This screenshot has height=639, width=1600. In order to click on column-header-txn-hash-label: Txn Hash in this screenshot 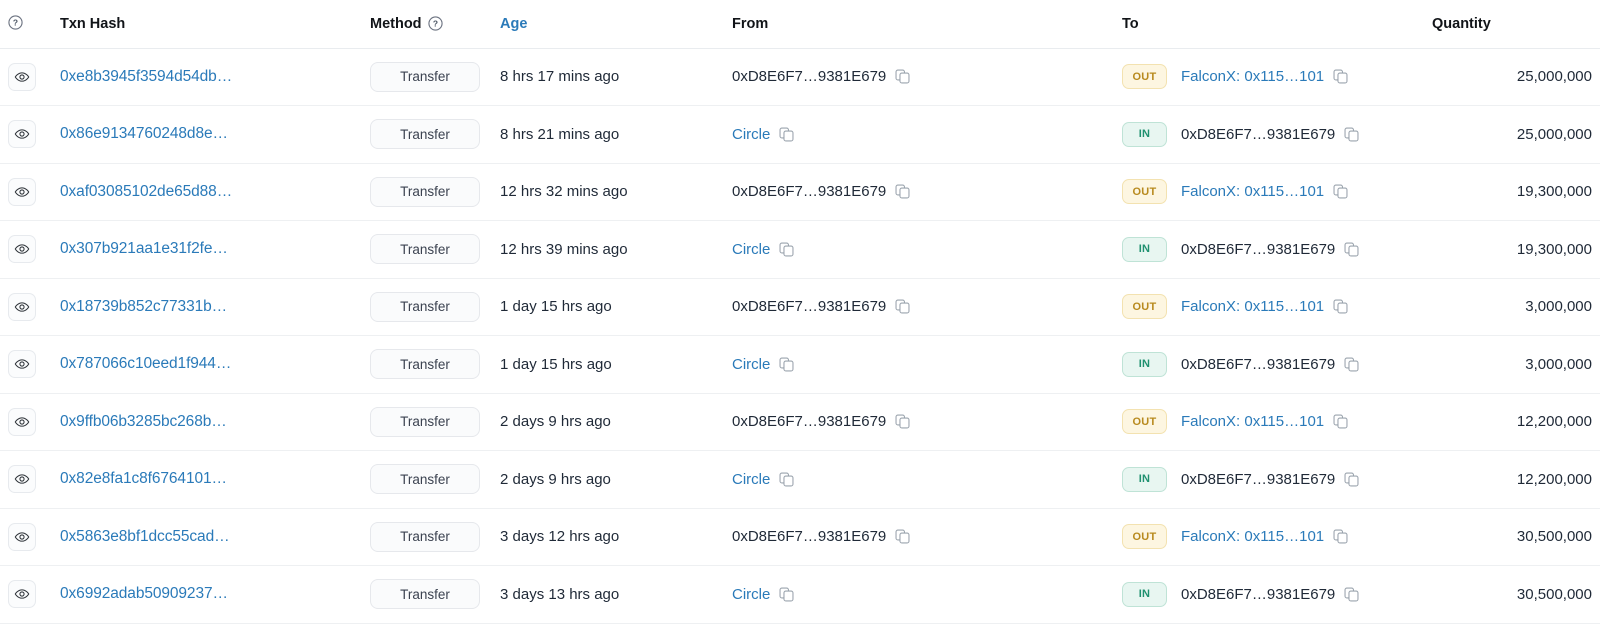, I will do `click(93, 23)`.